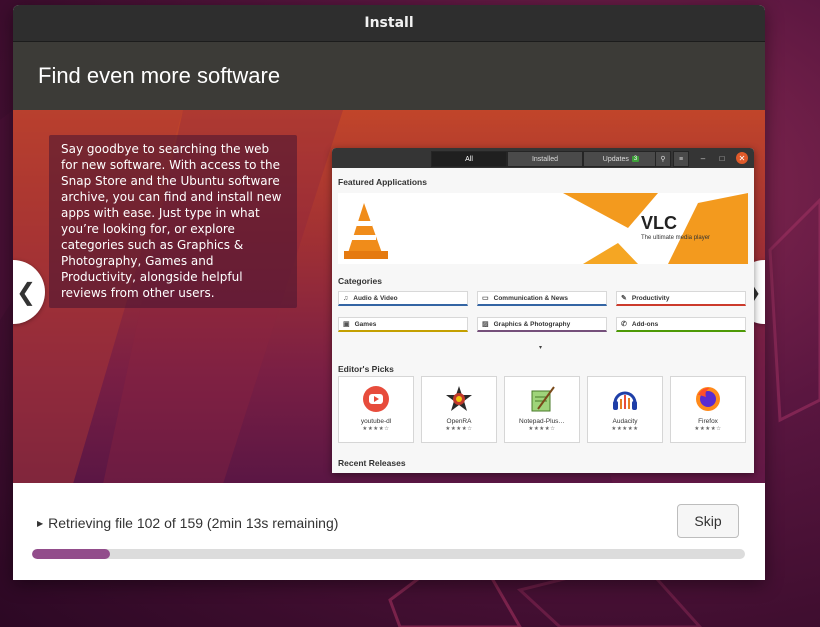  What do you see at coordinates (659, 223) in the screenshot?
I see `mini-vlc-title: VLC` at bounding box center [659, 223].